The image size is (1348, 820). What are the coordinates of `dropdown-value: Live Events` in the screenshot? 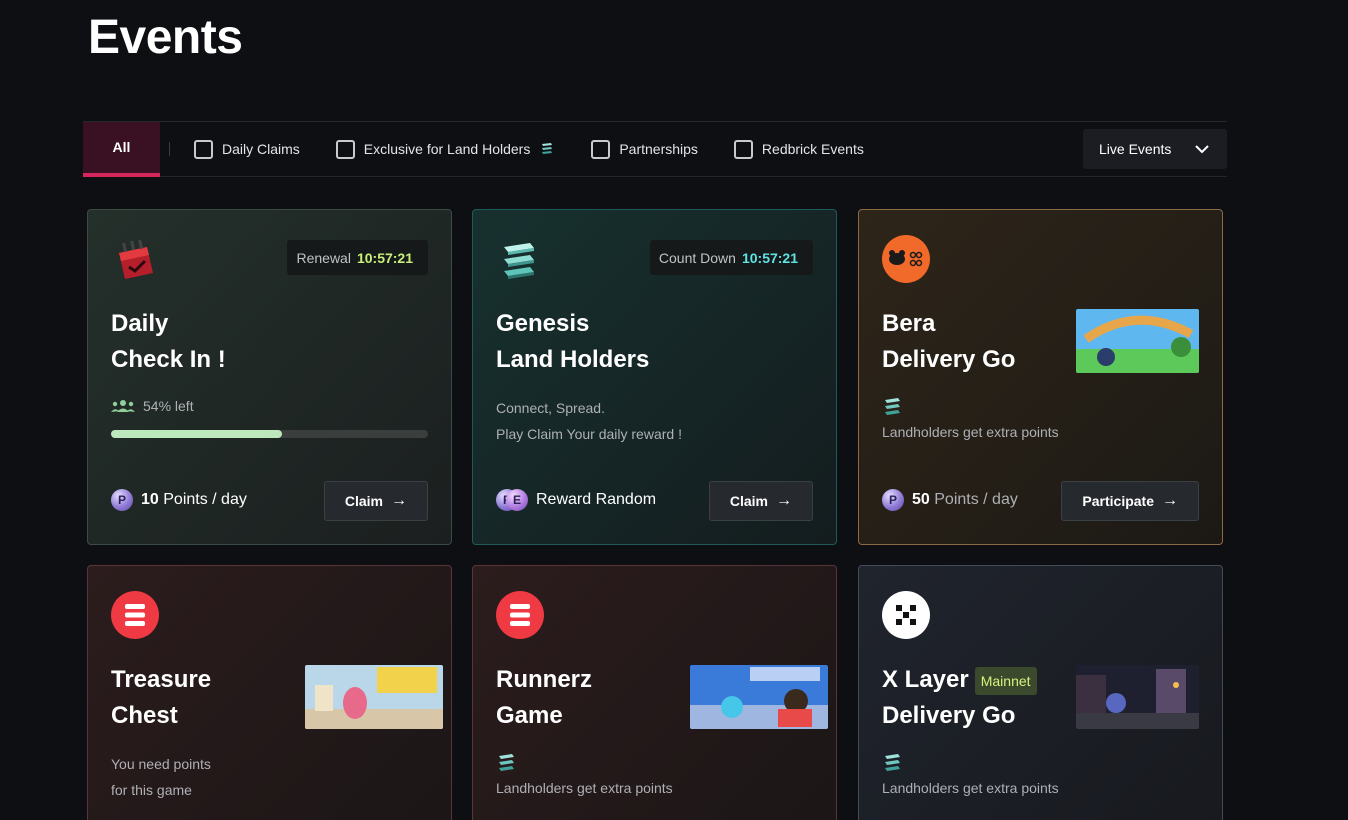 It's located at (1135, 149).